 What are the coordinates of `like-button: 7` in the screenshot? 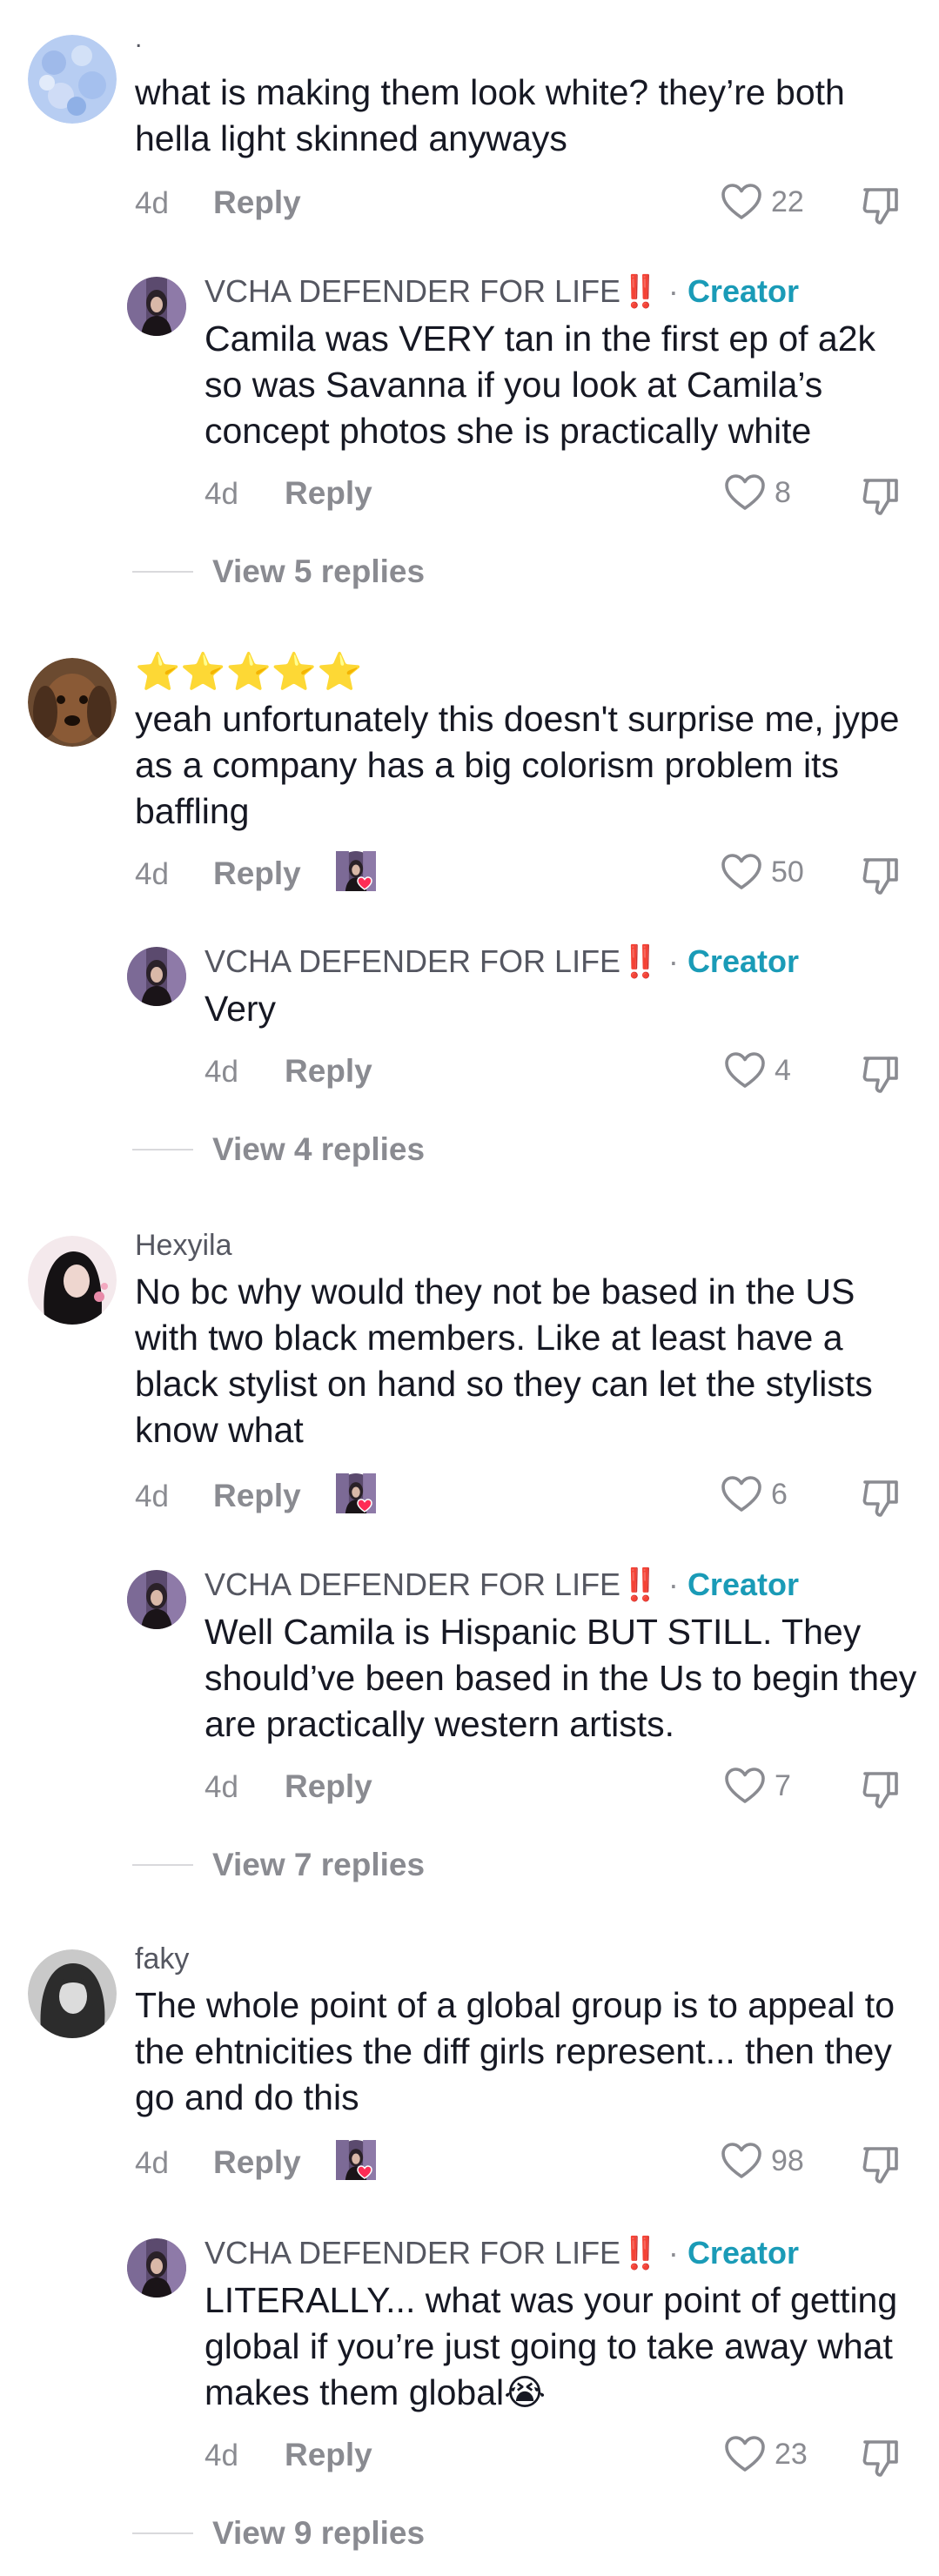 It's located at (757, 1786).